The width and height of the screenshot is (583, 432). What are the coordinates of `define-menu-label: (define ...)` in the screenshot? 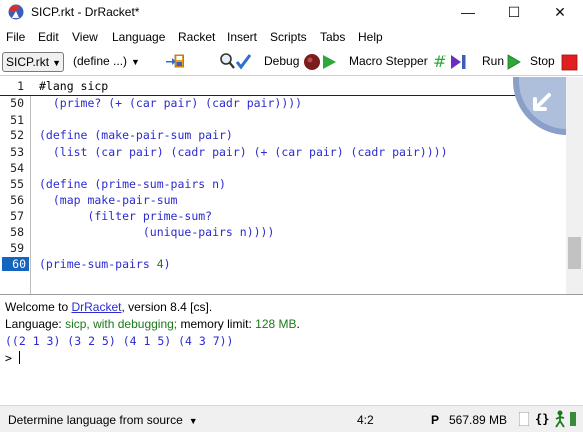 It's located at (100, 61).